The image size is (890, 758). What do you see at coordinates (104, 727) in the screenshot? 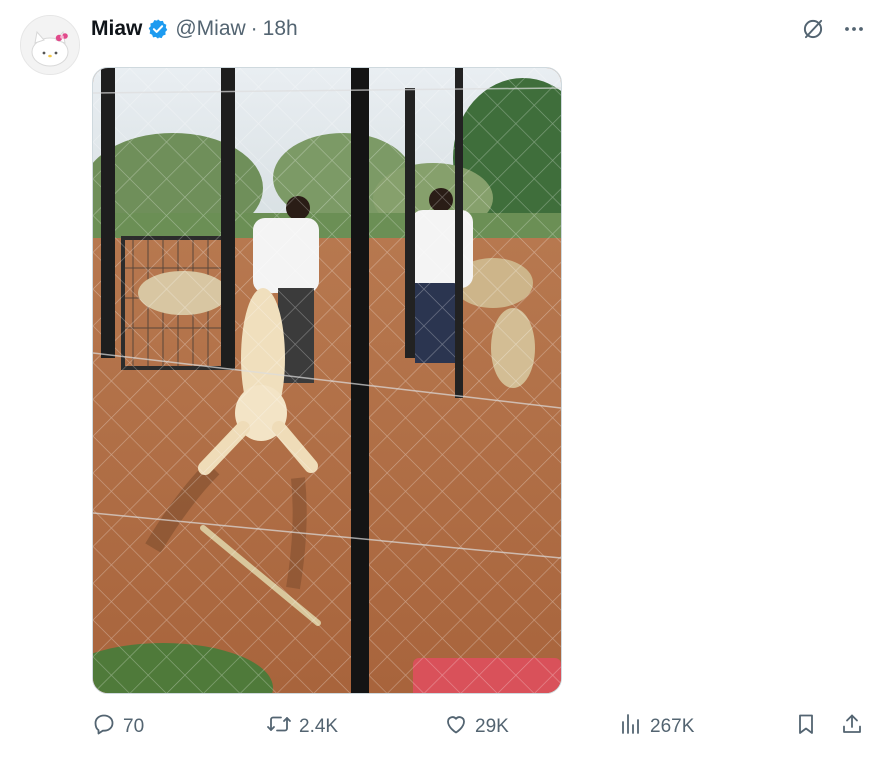
I see `reply-icon` at bounding box center [104, 727].